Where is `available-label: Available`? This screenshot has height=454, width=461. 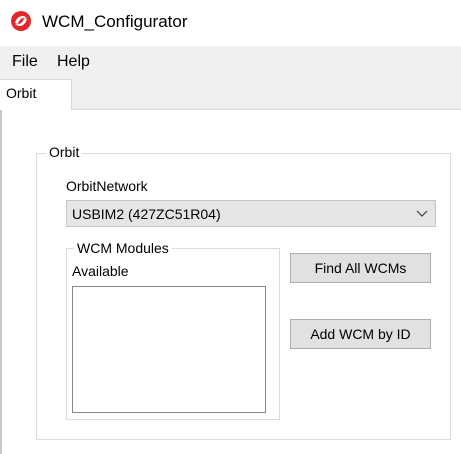
available-label: Available is located at coordinates (100, 271).